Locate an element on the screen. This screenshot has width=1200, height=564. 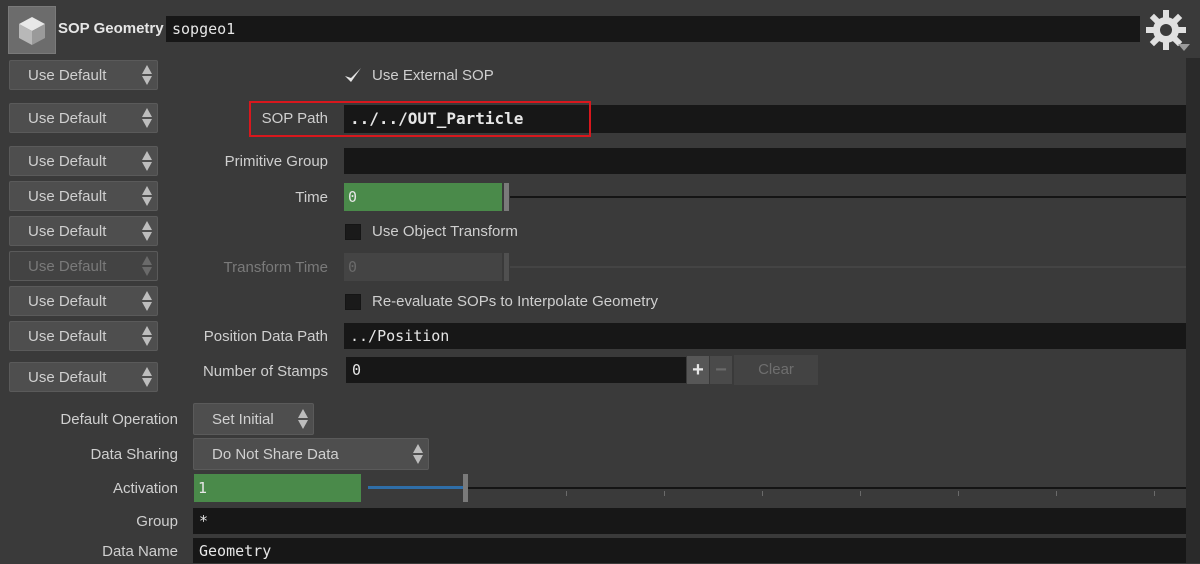
group-field: * is located at coordinates (689, 521).